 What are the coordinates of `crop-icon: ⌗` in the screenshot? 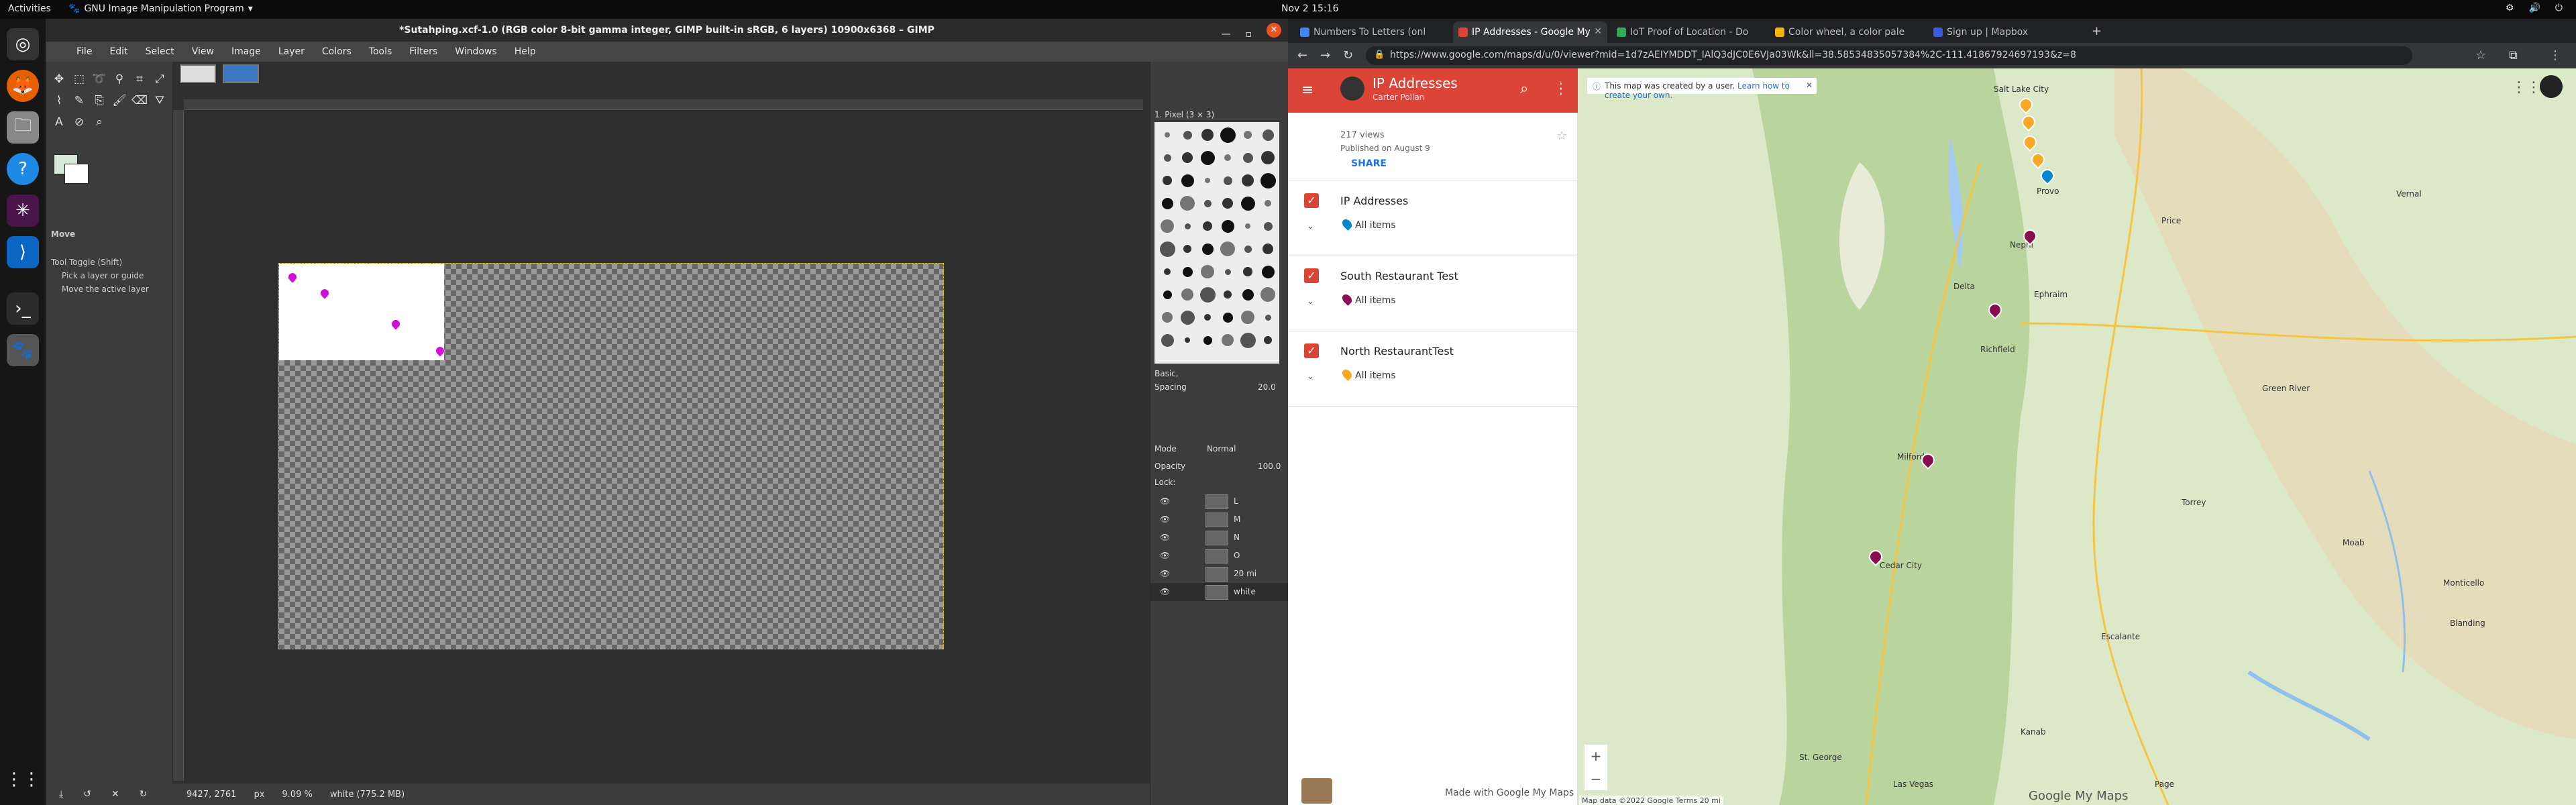 It's located at (139, 79).